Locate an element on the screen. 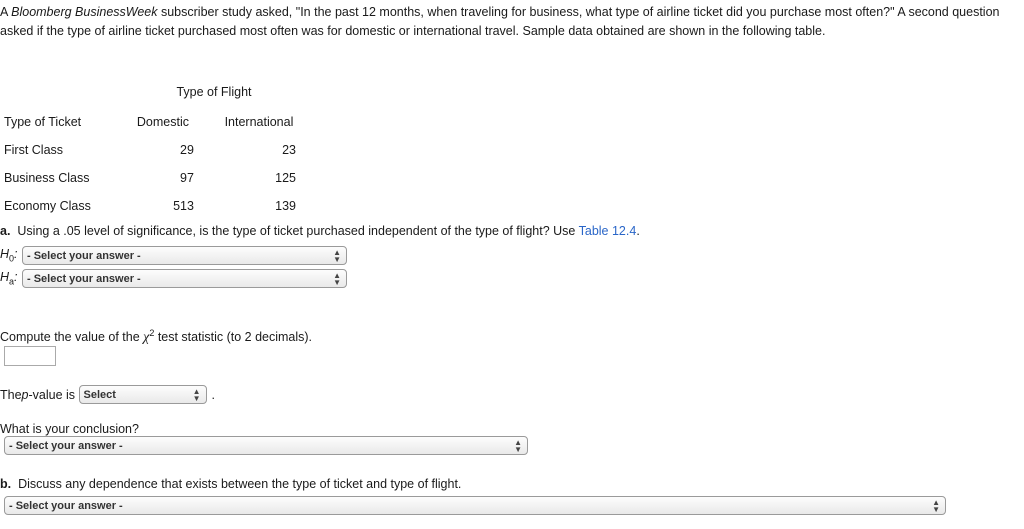  p-value-select: Select is located at coordinates (142, 394).